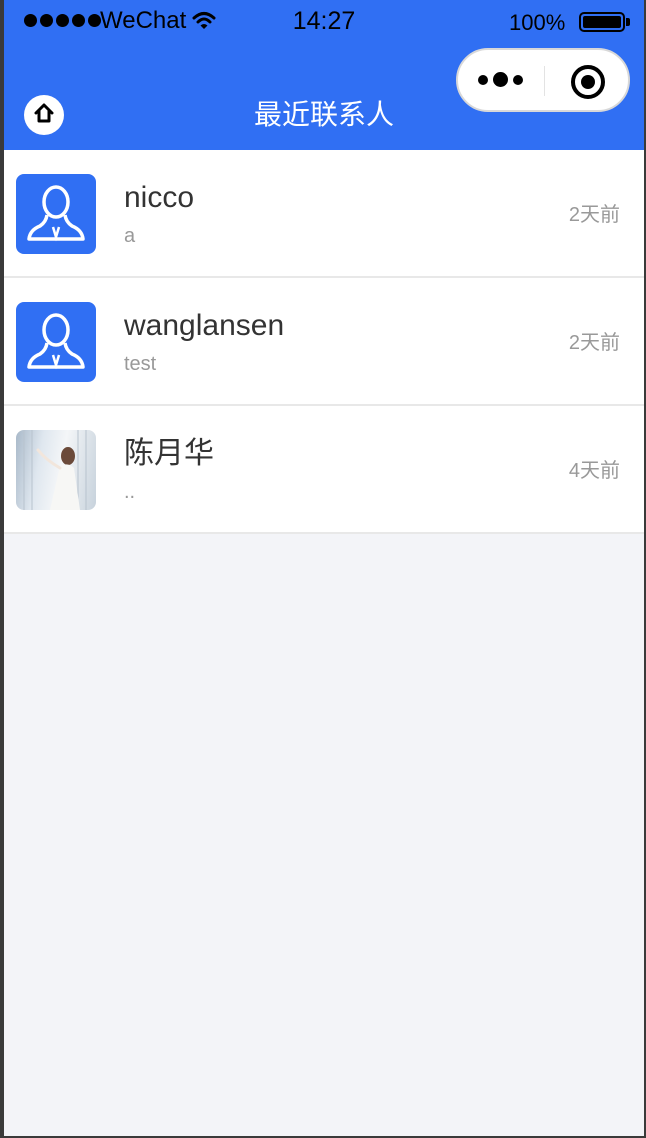 The image size is (646, 1138). I want to click on close-miniprogram-icon, so click(588, 82).